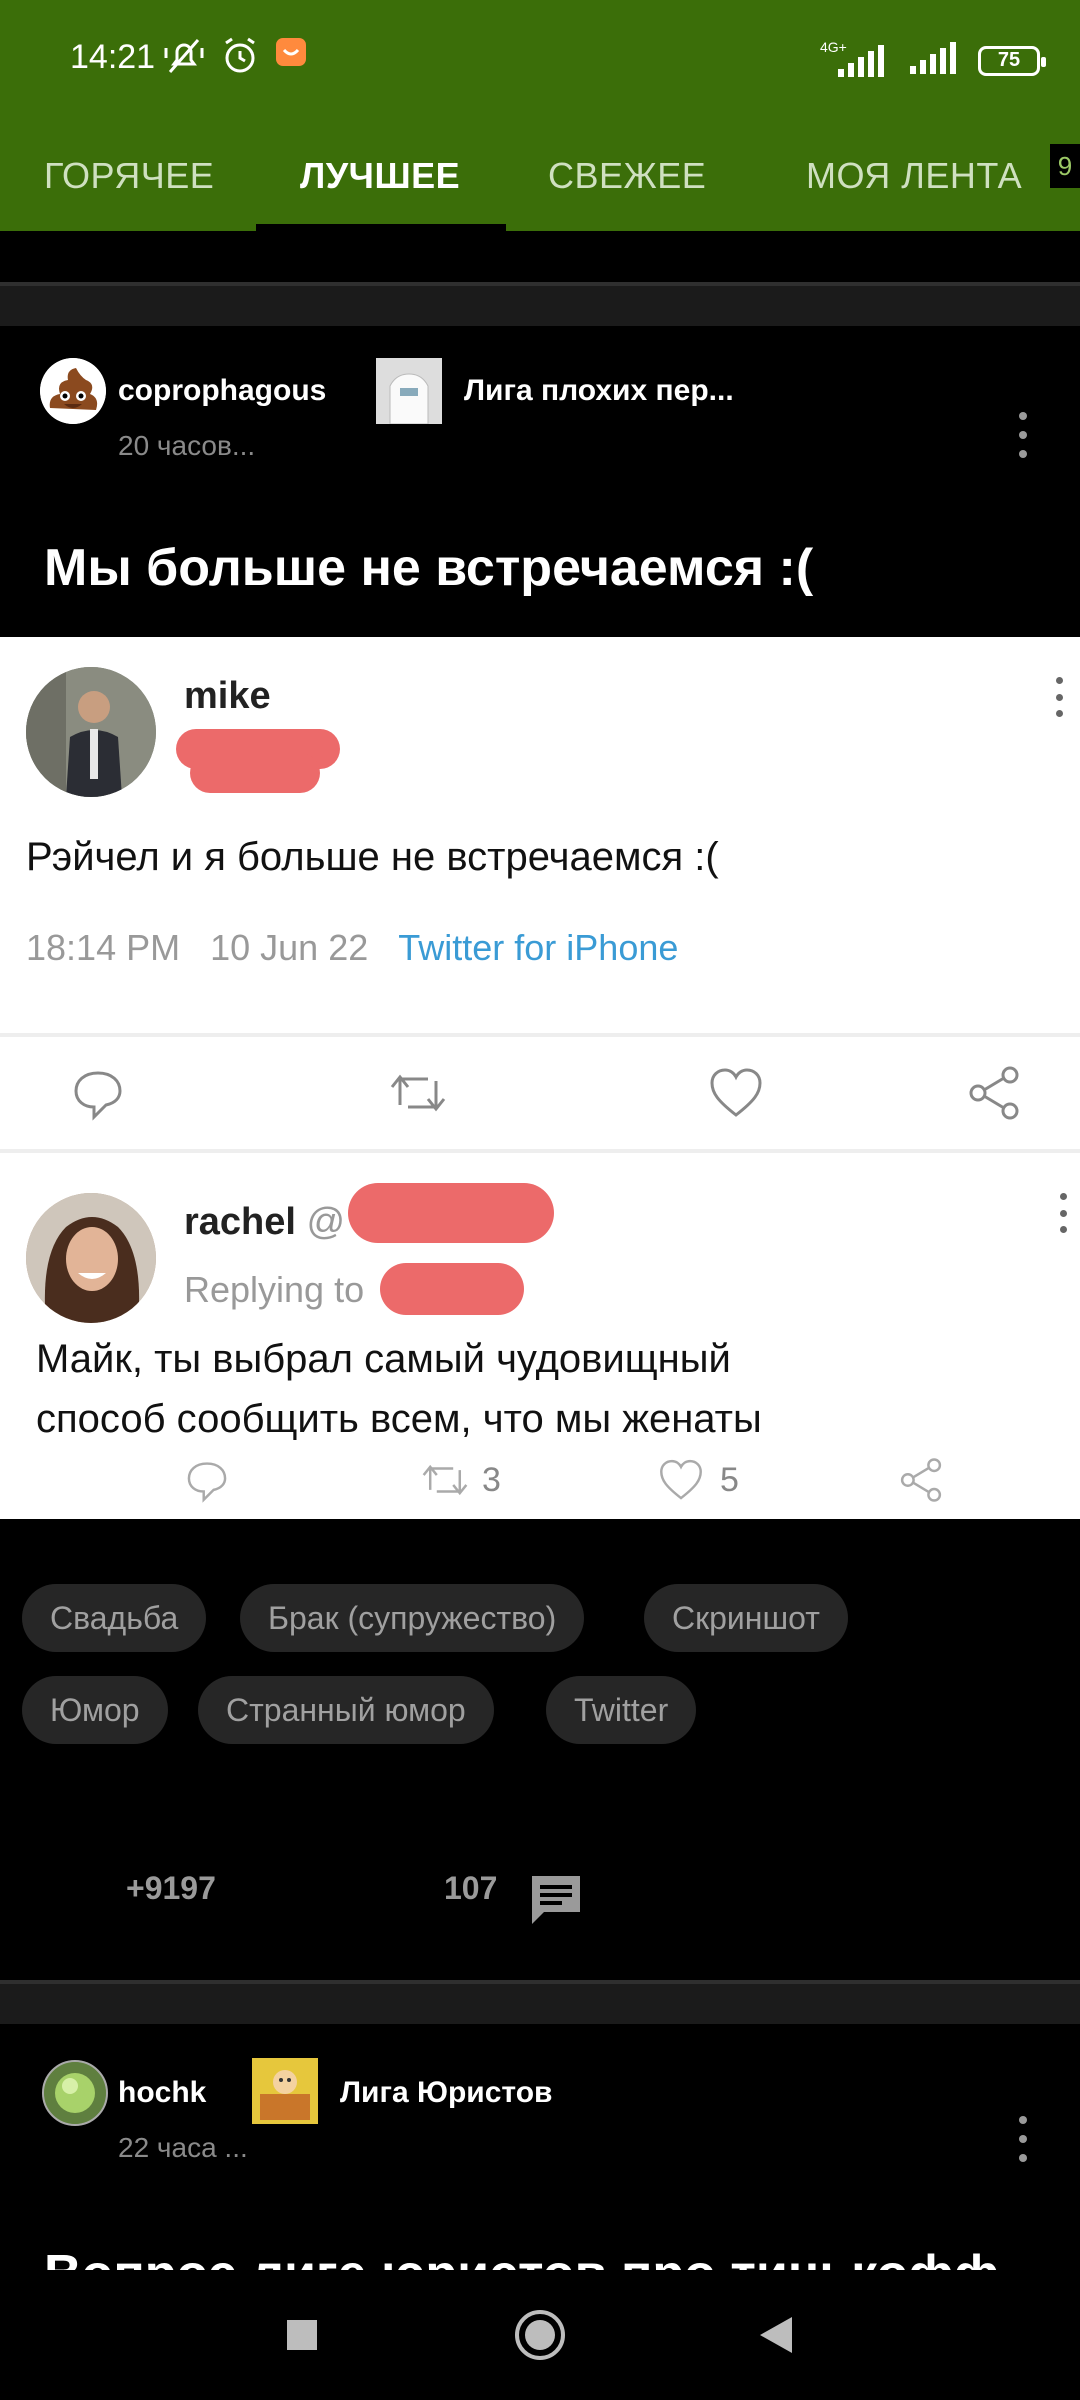 The image size is (1080, 2400). I want to click on tag-chip: Скриншот, so click(746, 1618).